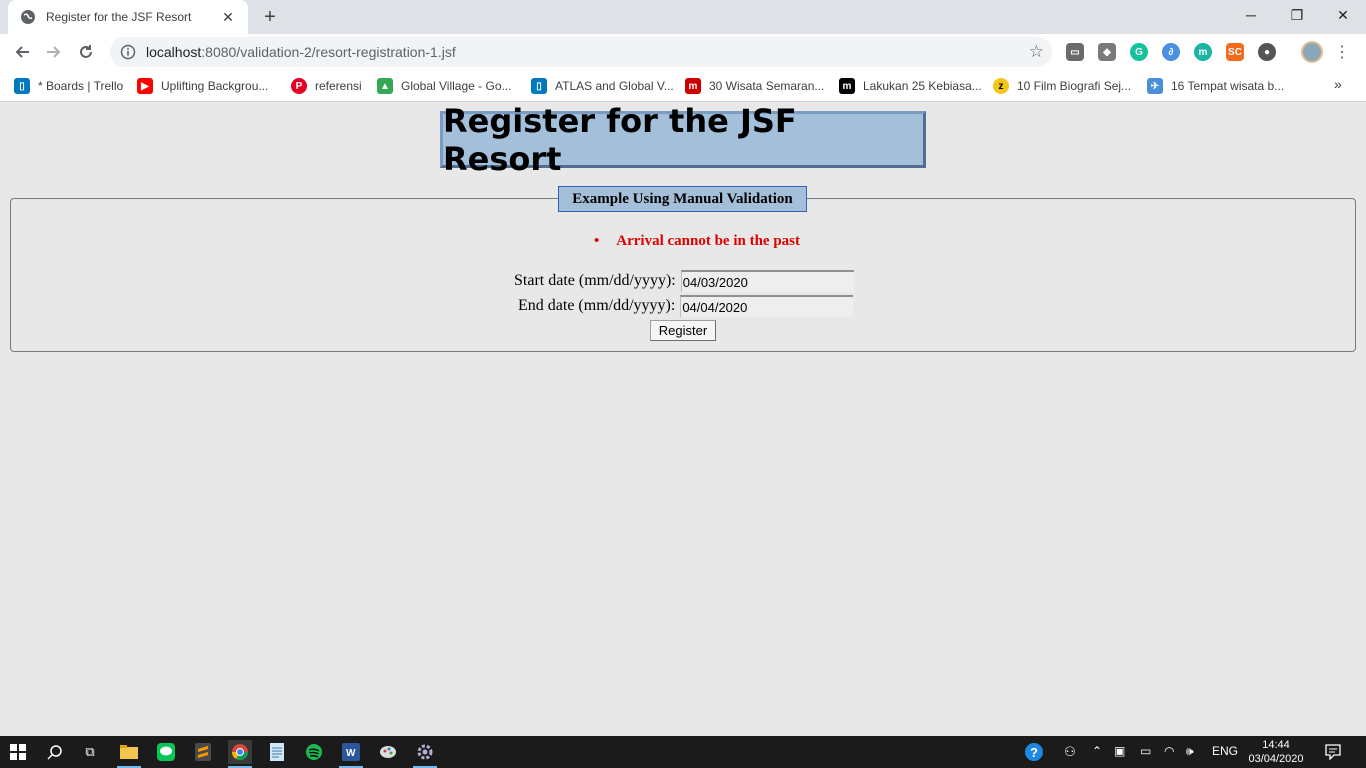 The height and width of the screenshot is (768, 1366). I want to click on bookmarks-overflow-button: », so click(1338, 84).